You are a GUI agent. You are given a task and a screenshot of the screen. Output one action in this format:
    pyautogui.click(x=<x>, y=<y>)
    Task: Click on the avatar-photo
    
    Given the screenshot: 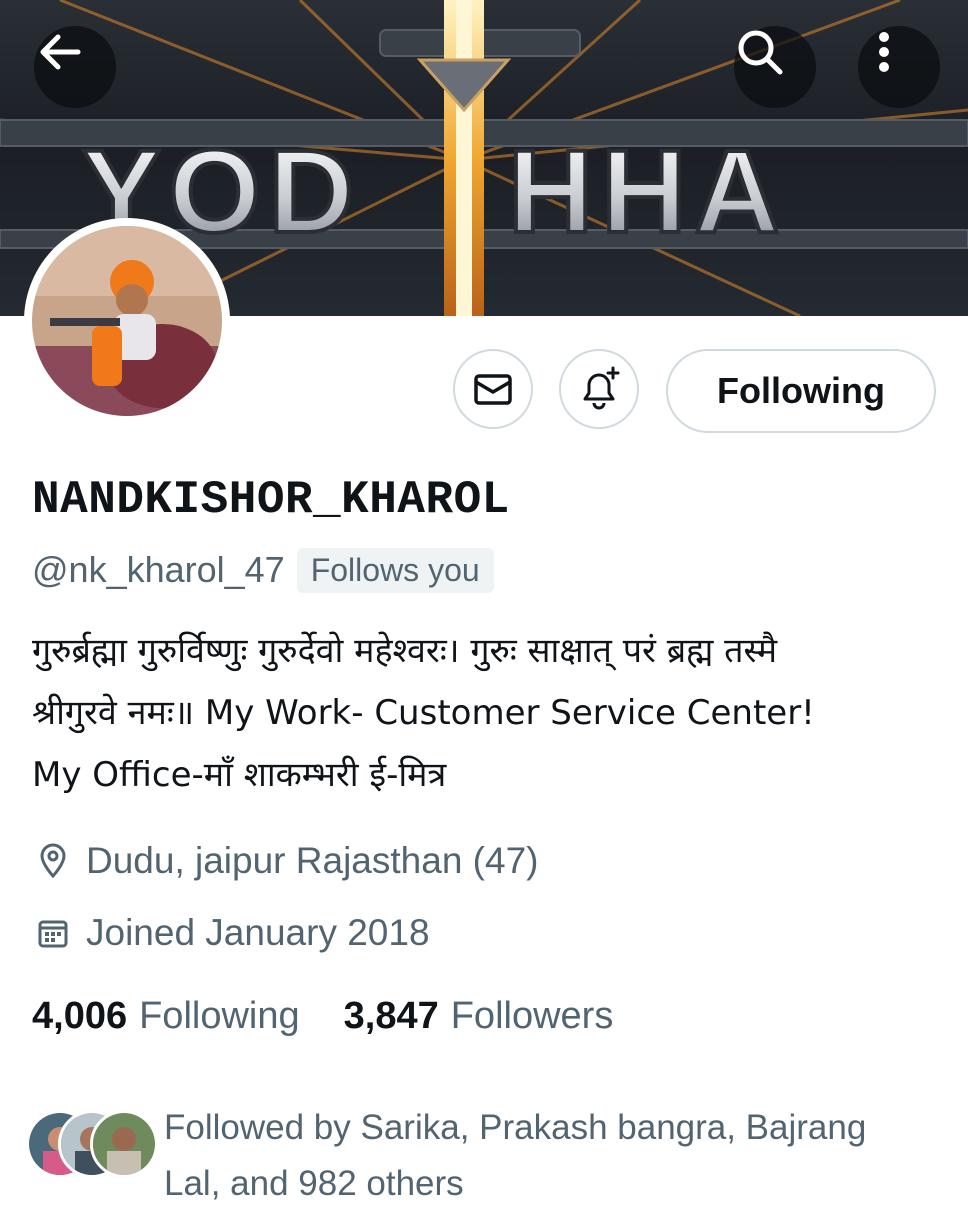 What is the action you would take?
    pyautogui.click(x=127, y=321)
    